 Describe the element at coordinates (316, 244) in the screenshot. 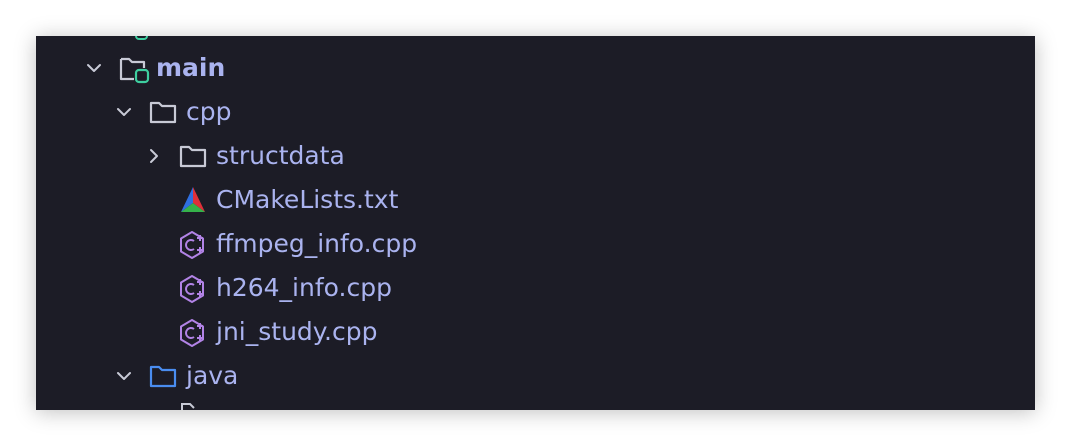

I see `tree-label-file: ffmpeg_info.cpp` at that location.